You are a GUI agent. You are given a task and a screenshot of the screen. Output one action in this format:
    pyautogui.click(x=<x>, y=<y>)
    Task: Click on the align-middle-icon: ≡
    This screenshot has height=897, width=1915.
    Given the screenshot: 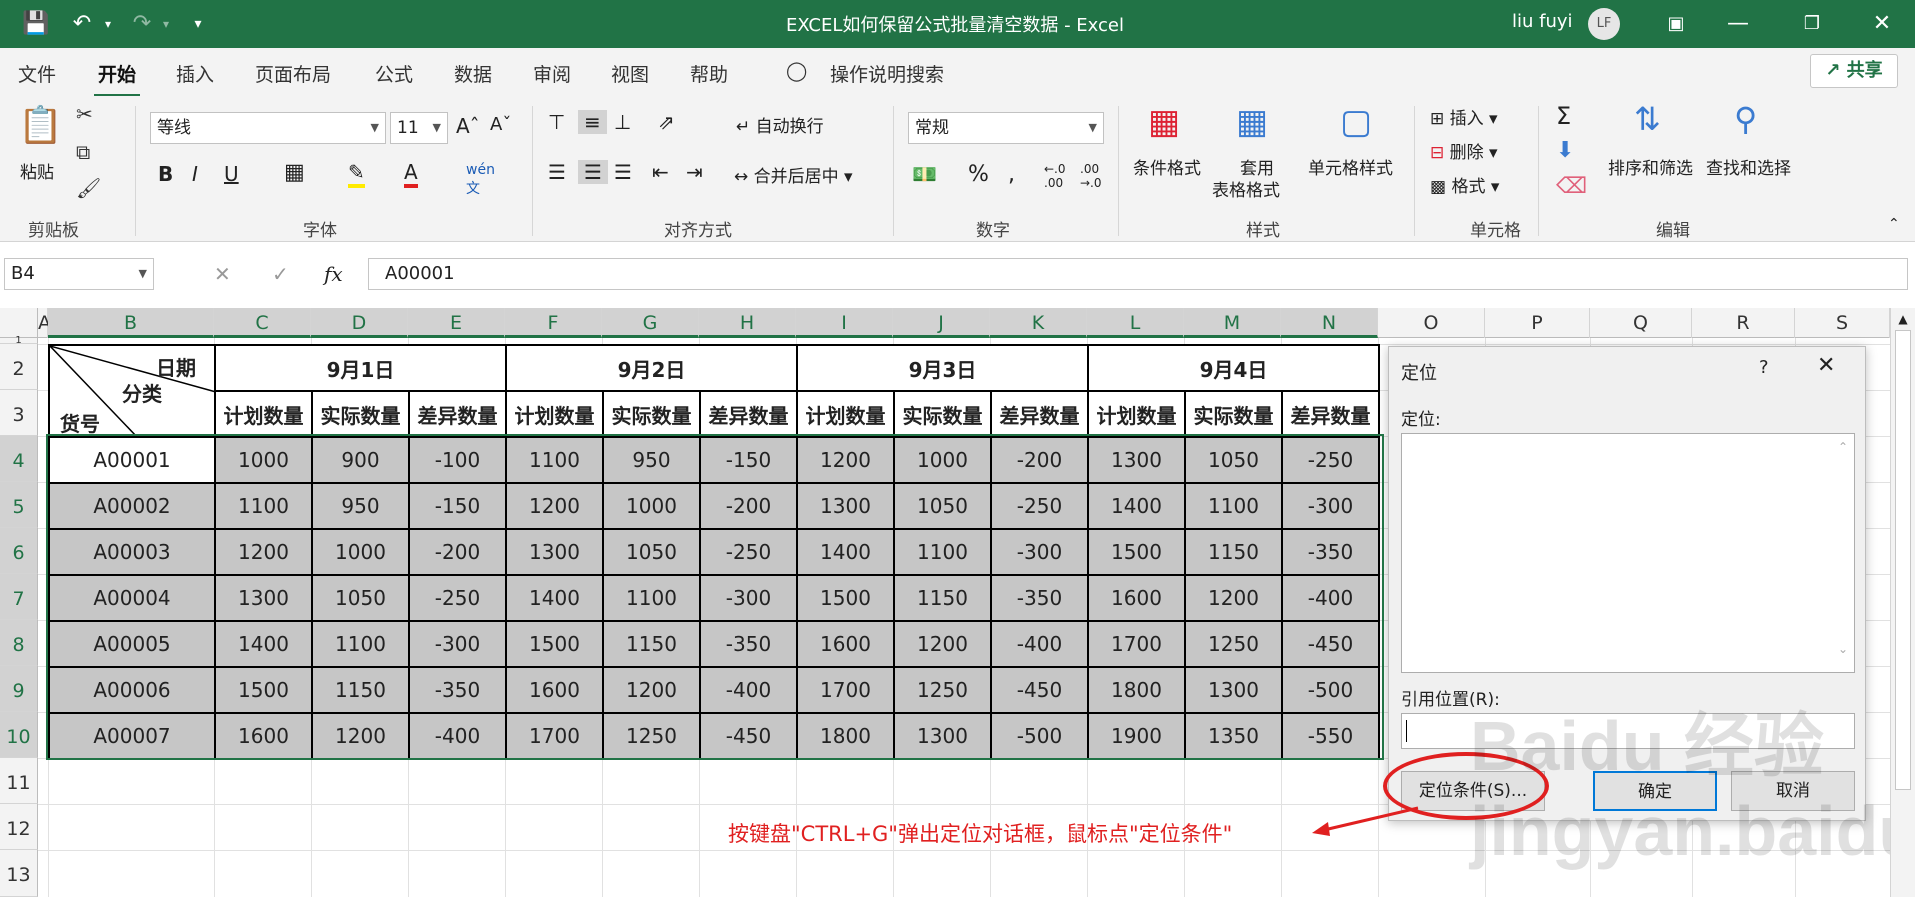 What is the action you would take?
    pyautogui.click(x=592, y=122)
    